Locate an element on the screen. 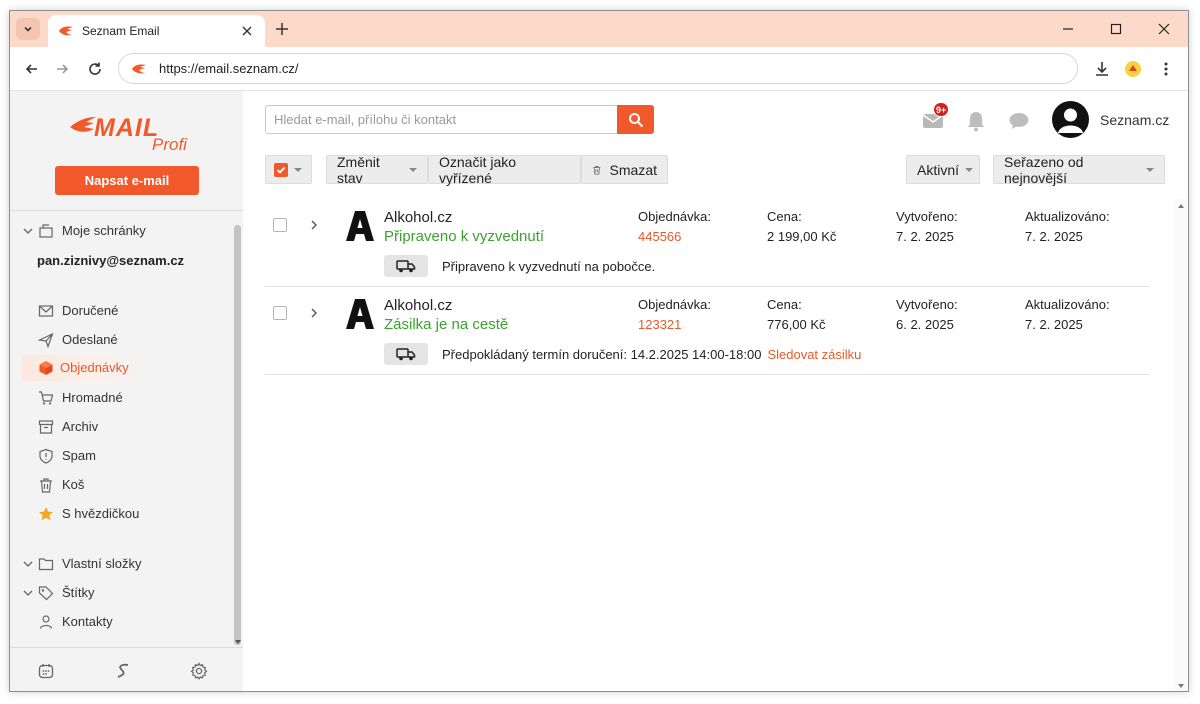 The height and width of the screenshot is (704, 1200). sidebar-item-label: Štítky is located at coordinates (78, 592).